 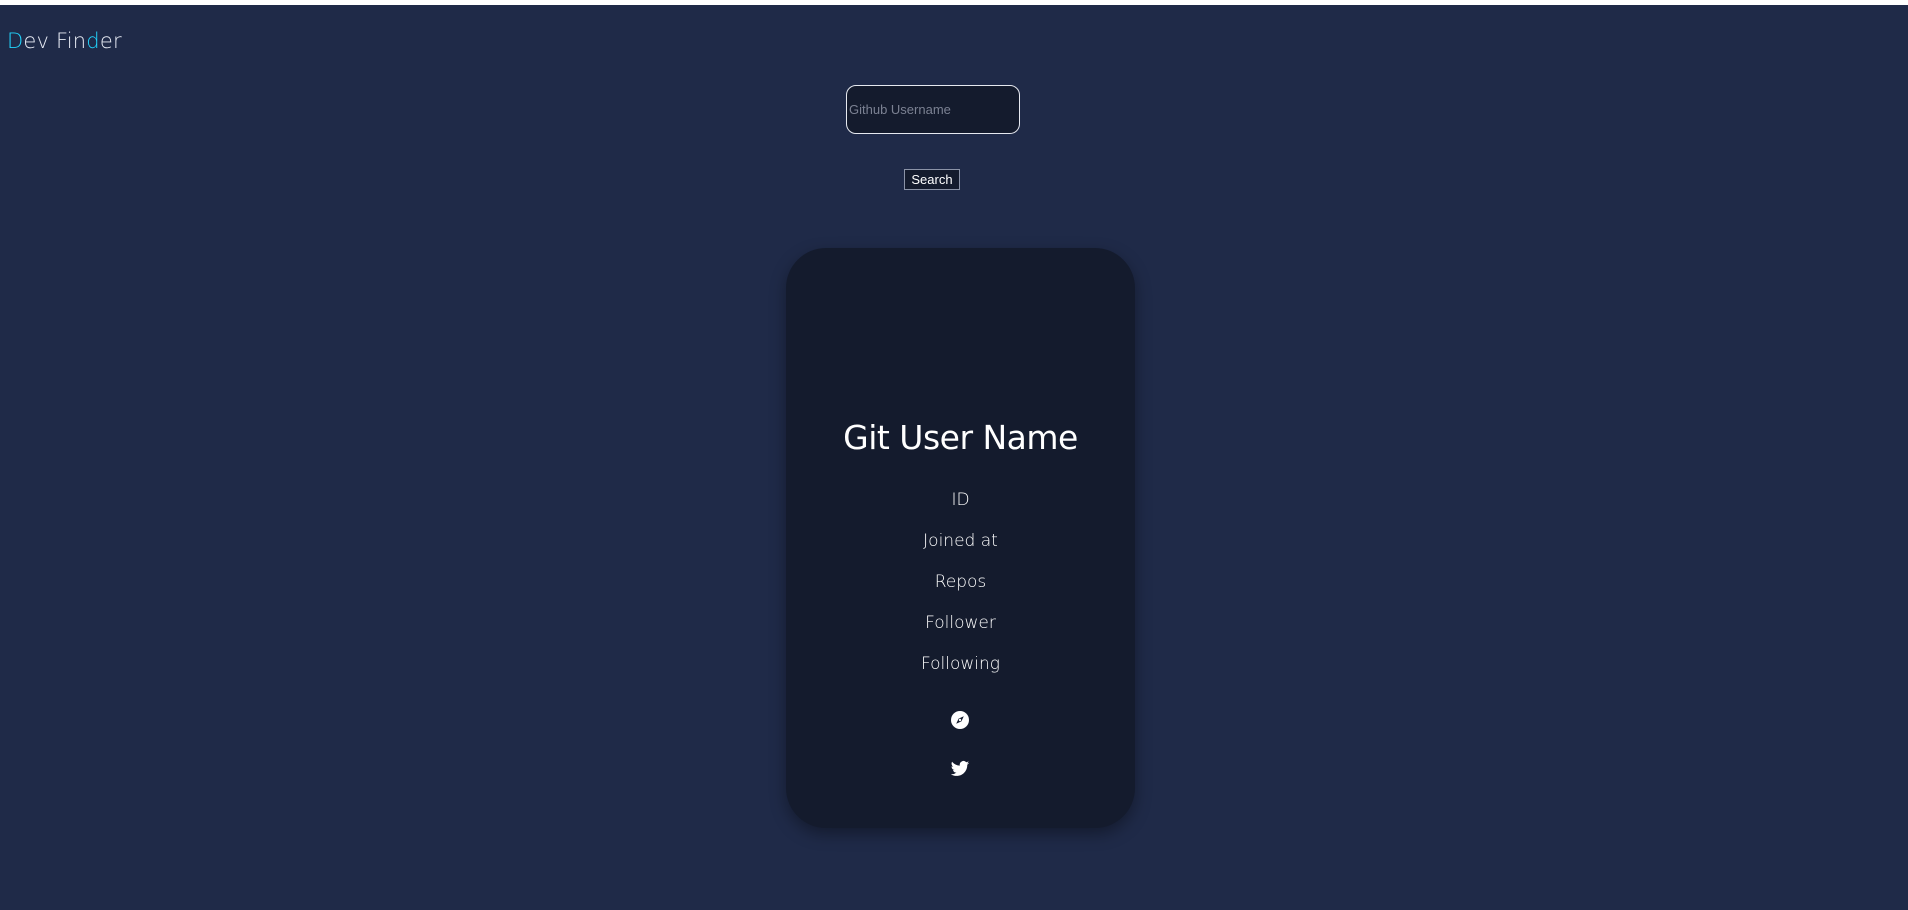 I want to click on user-name: Git User Name, so click(x=960, y=437).